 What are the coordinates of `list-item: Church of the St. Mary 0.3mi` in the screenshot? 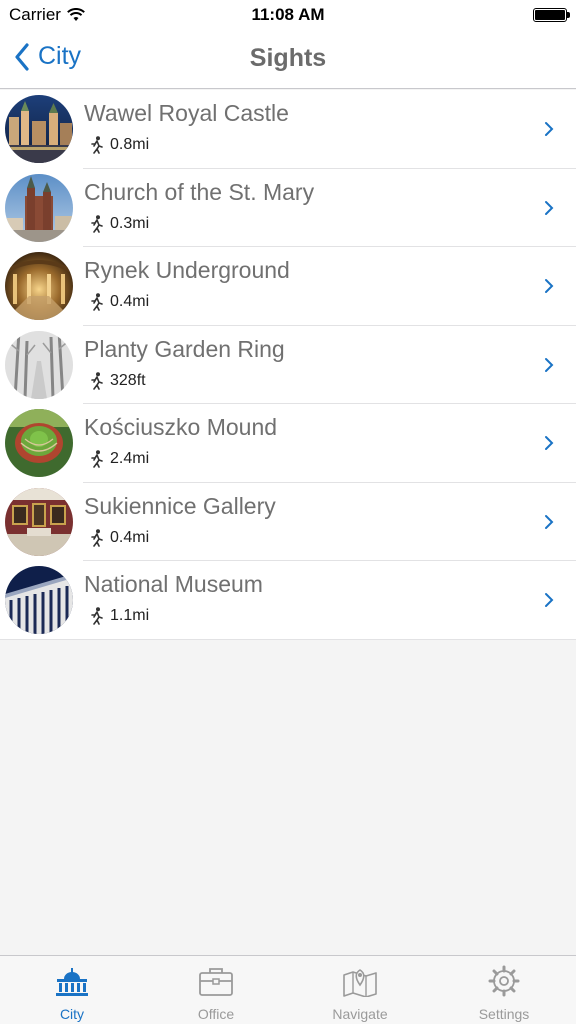 It's located at (288, 207).